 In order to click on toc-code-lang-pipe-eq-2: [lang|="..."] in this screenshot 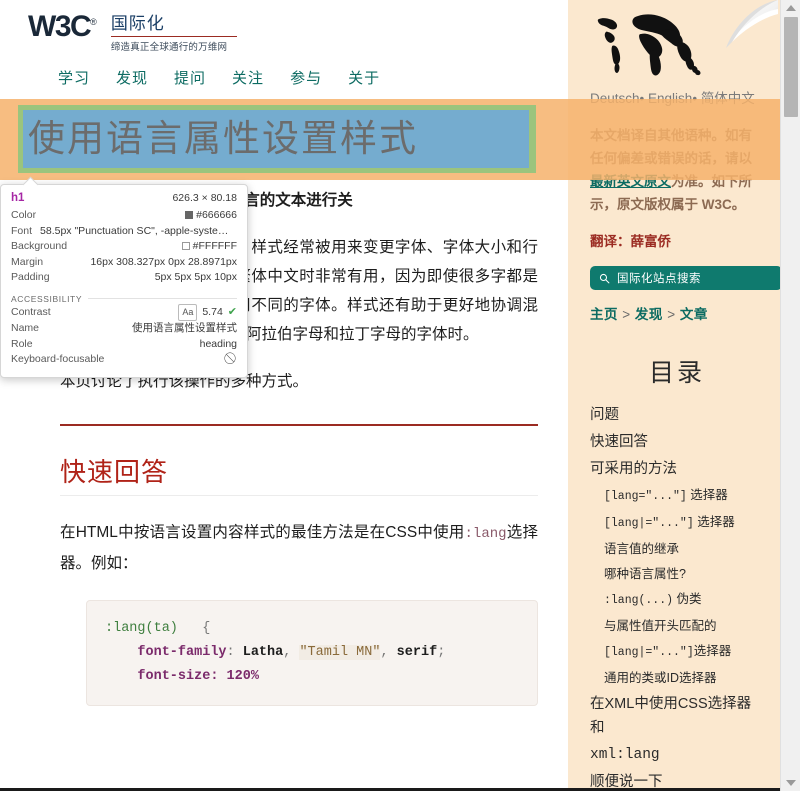, I will do `click(649, 652)`.